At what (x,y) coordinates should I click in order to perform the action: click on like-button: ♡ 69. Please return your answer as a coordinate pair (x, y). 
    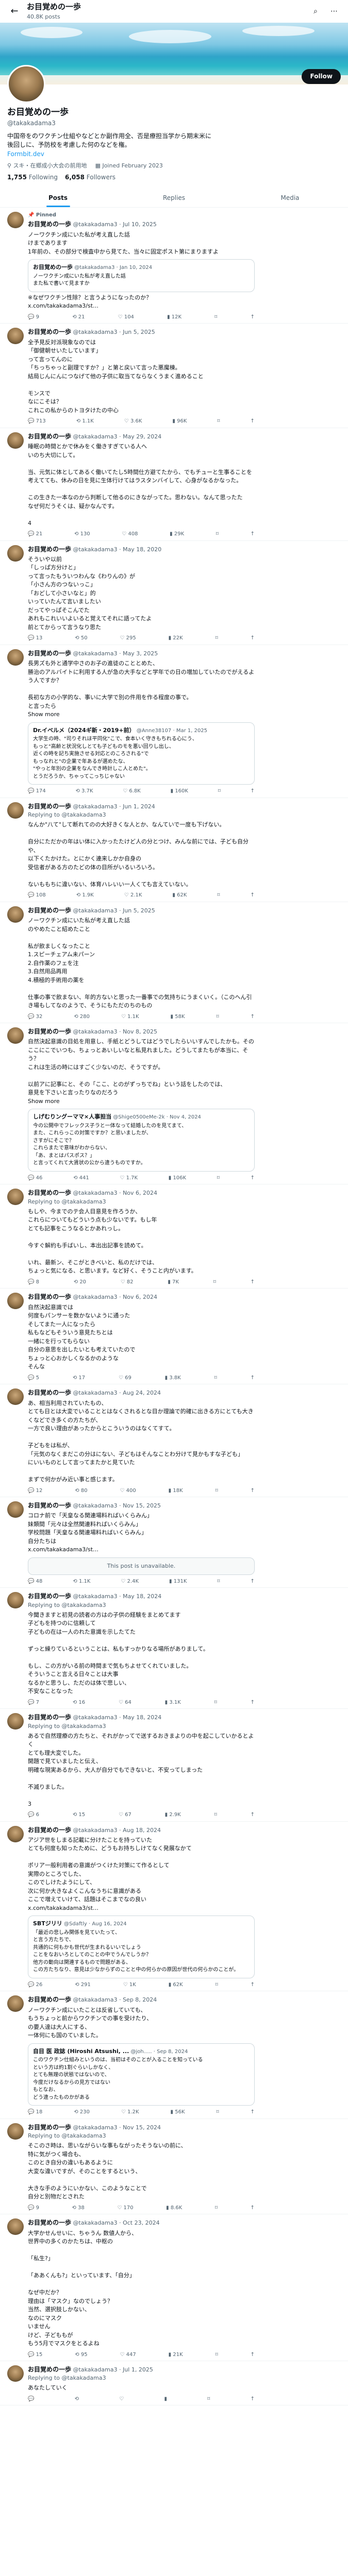
    Looking at the image, I should click on (125, 1378).